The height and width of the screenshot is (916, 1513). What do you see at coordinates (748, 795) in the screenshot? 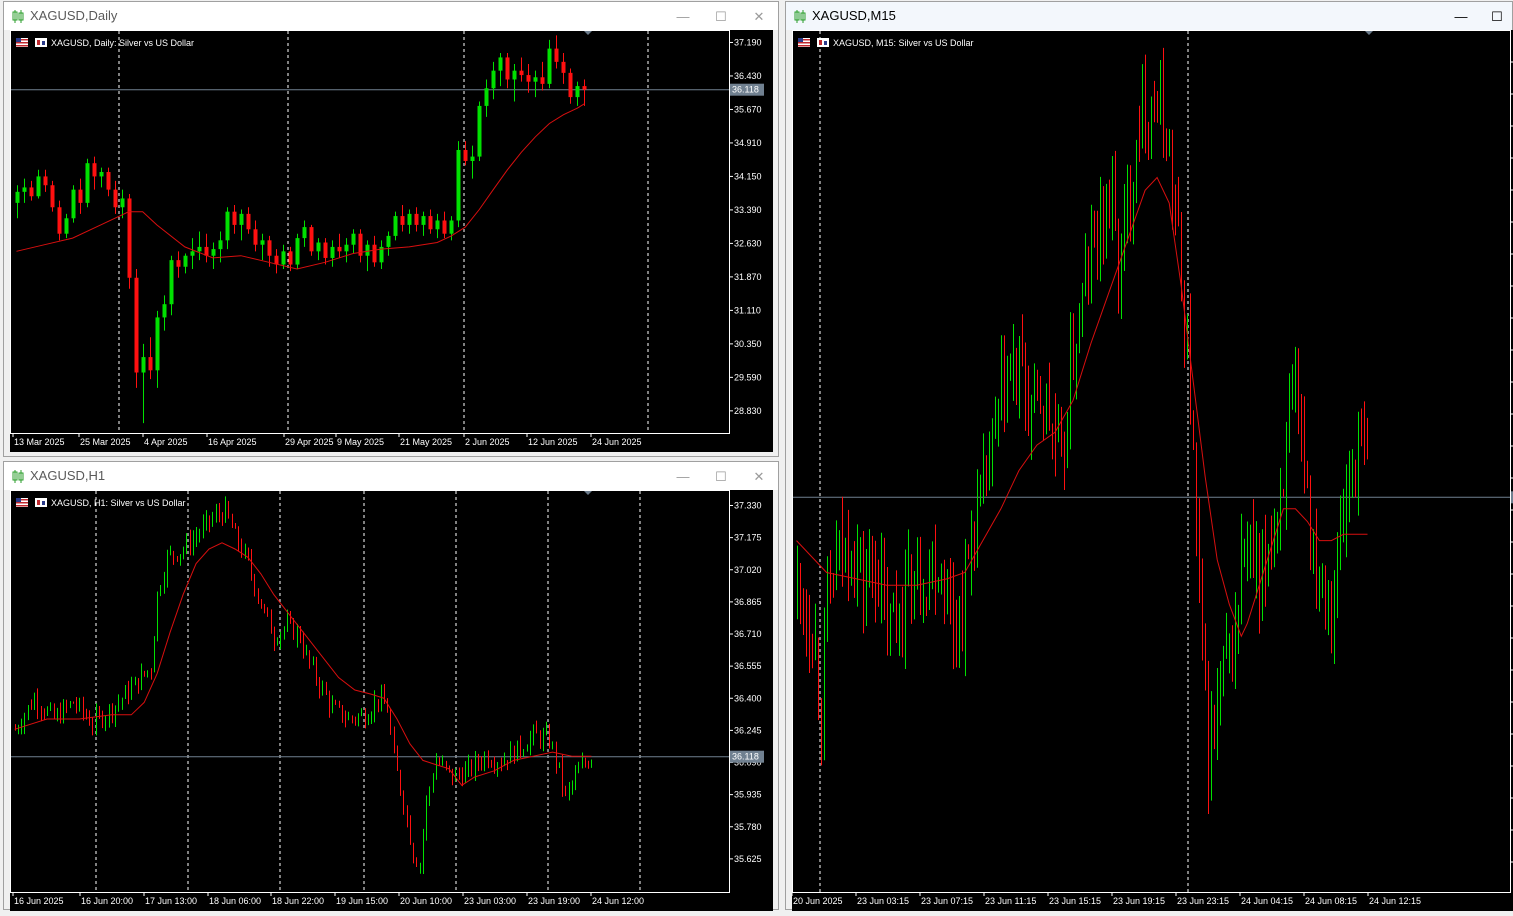
I see `y-tick-label: 35.935` at bounding box center [748, 795].